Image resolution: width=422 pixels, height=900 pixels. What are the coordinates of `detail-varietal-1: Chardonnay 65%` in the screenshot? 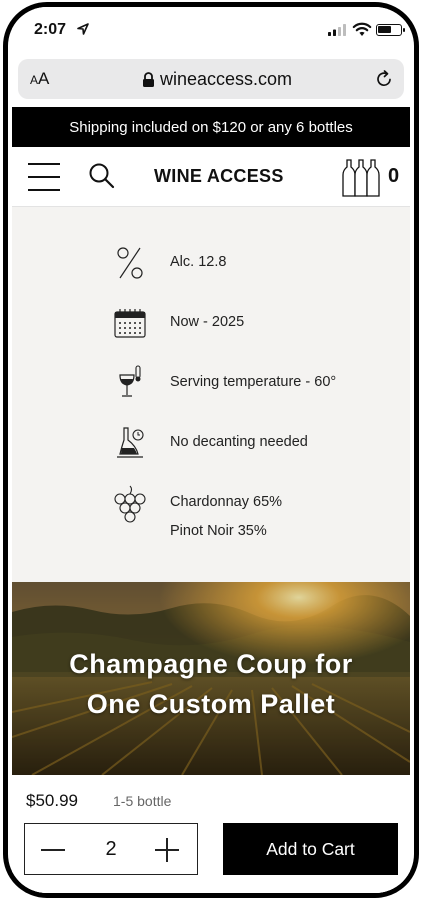 It's located at (226, 502).